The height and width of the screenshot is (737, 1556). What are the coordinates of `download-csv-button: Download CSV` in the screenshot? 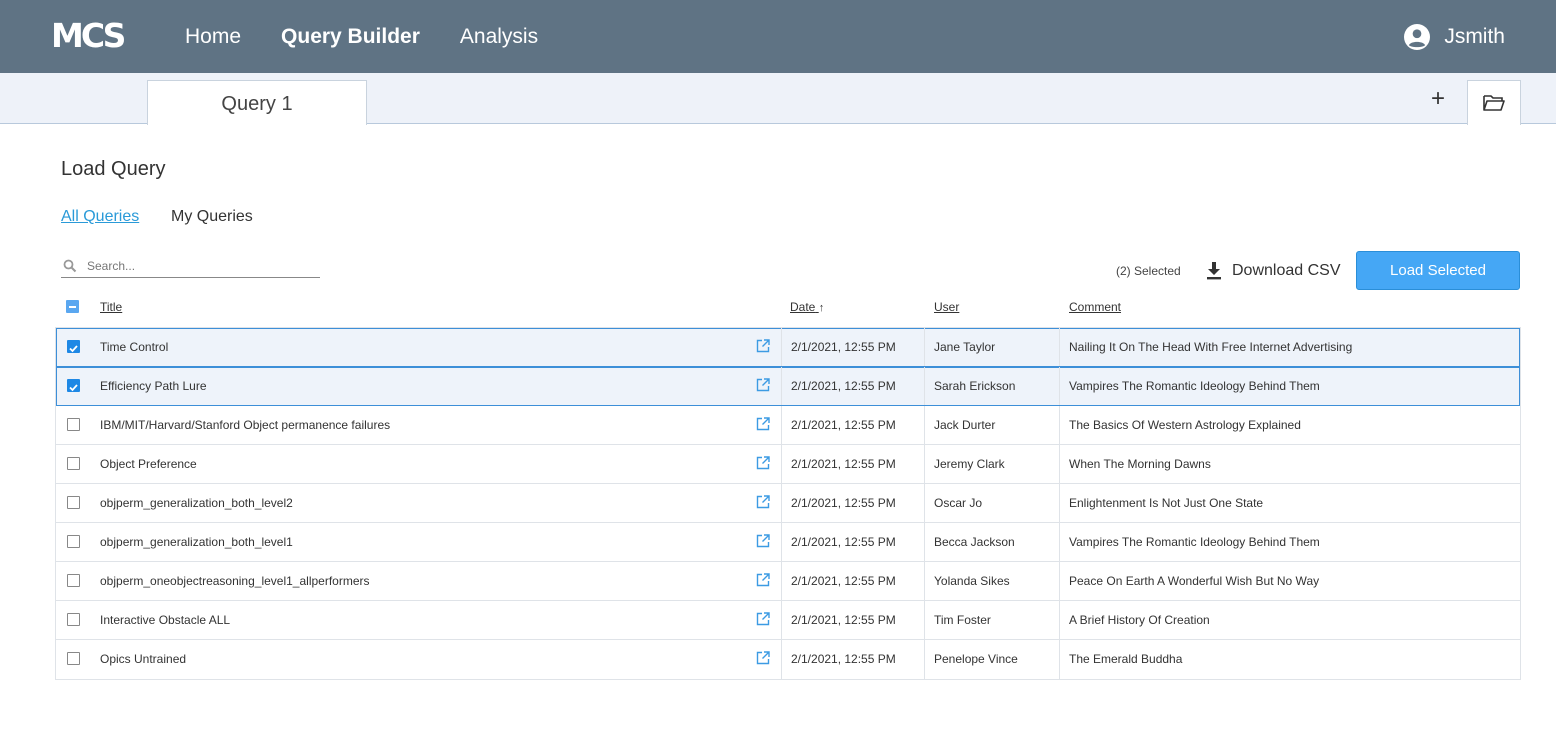 It's located at (1273, 271).